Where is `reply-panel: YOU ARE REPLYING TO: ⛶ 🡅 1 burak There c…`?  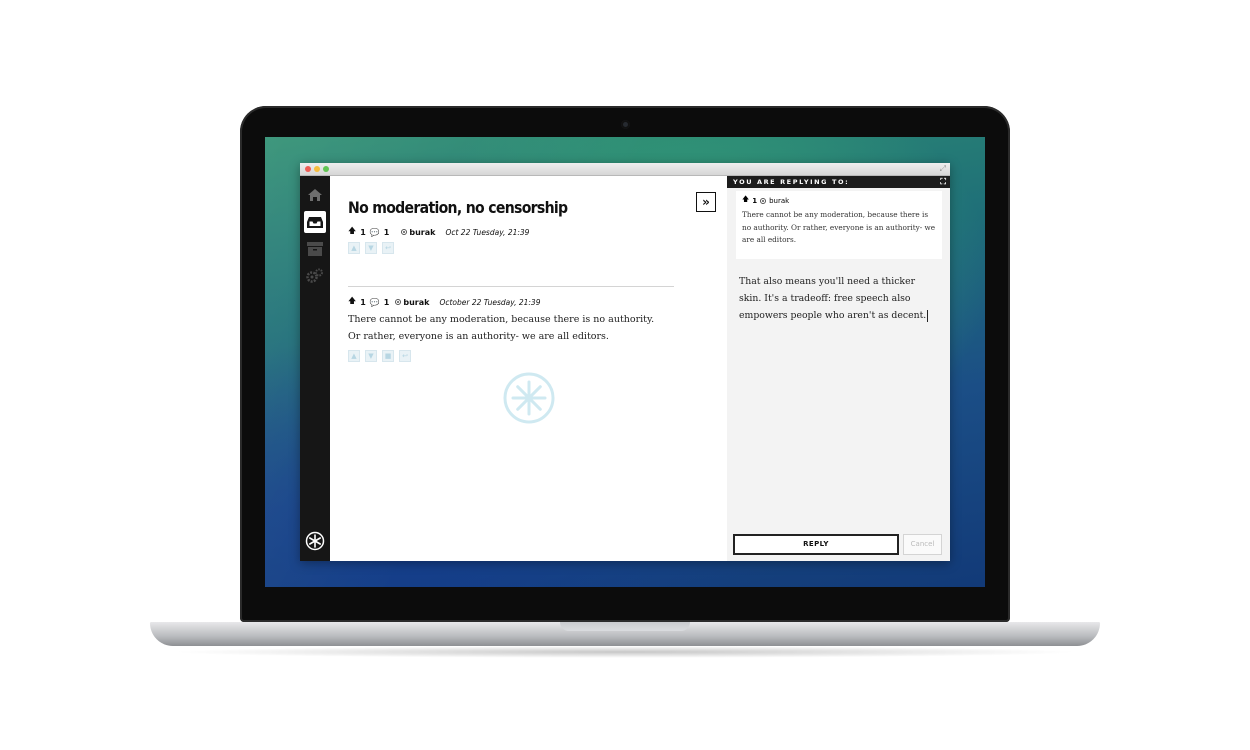 reply-panel: YOU ARE REPLYING TO: ⛶ 🡅 1 burak There c… is located at coordinates (838, 368).